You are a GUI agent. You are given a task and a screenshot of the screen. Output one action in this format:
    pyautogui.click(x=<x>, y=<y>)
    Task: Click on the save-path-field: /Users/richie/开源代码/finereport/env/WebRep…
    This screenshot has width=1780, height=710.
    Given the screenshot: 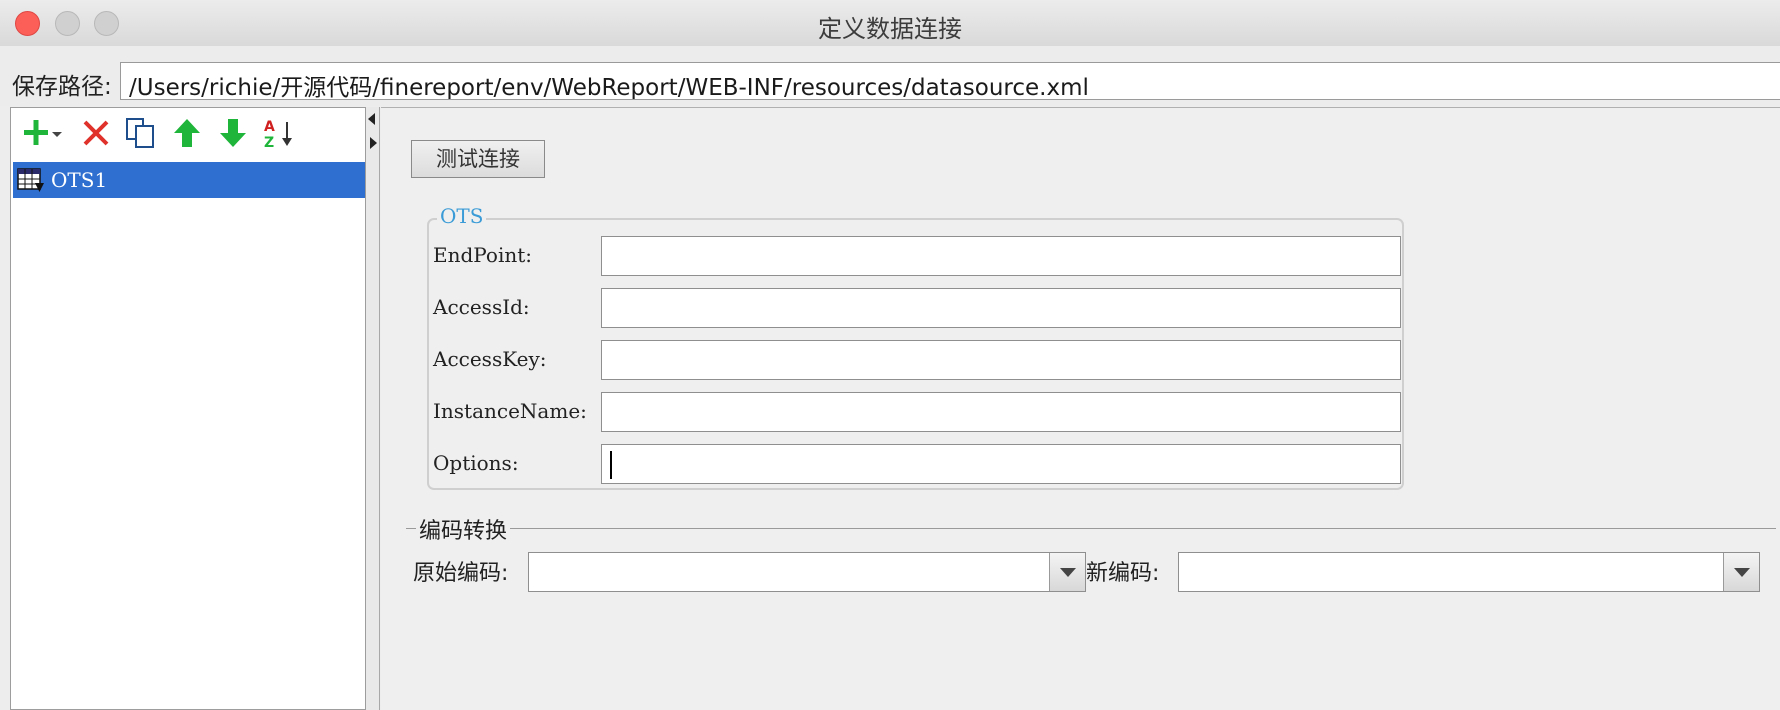 What is the action you would take?
    pyautogui.click(x=950, y=81)
    